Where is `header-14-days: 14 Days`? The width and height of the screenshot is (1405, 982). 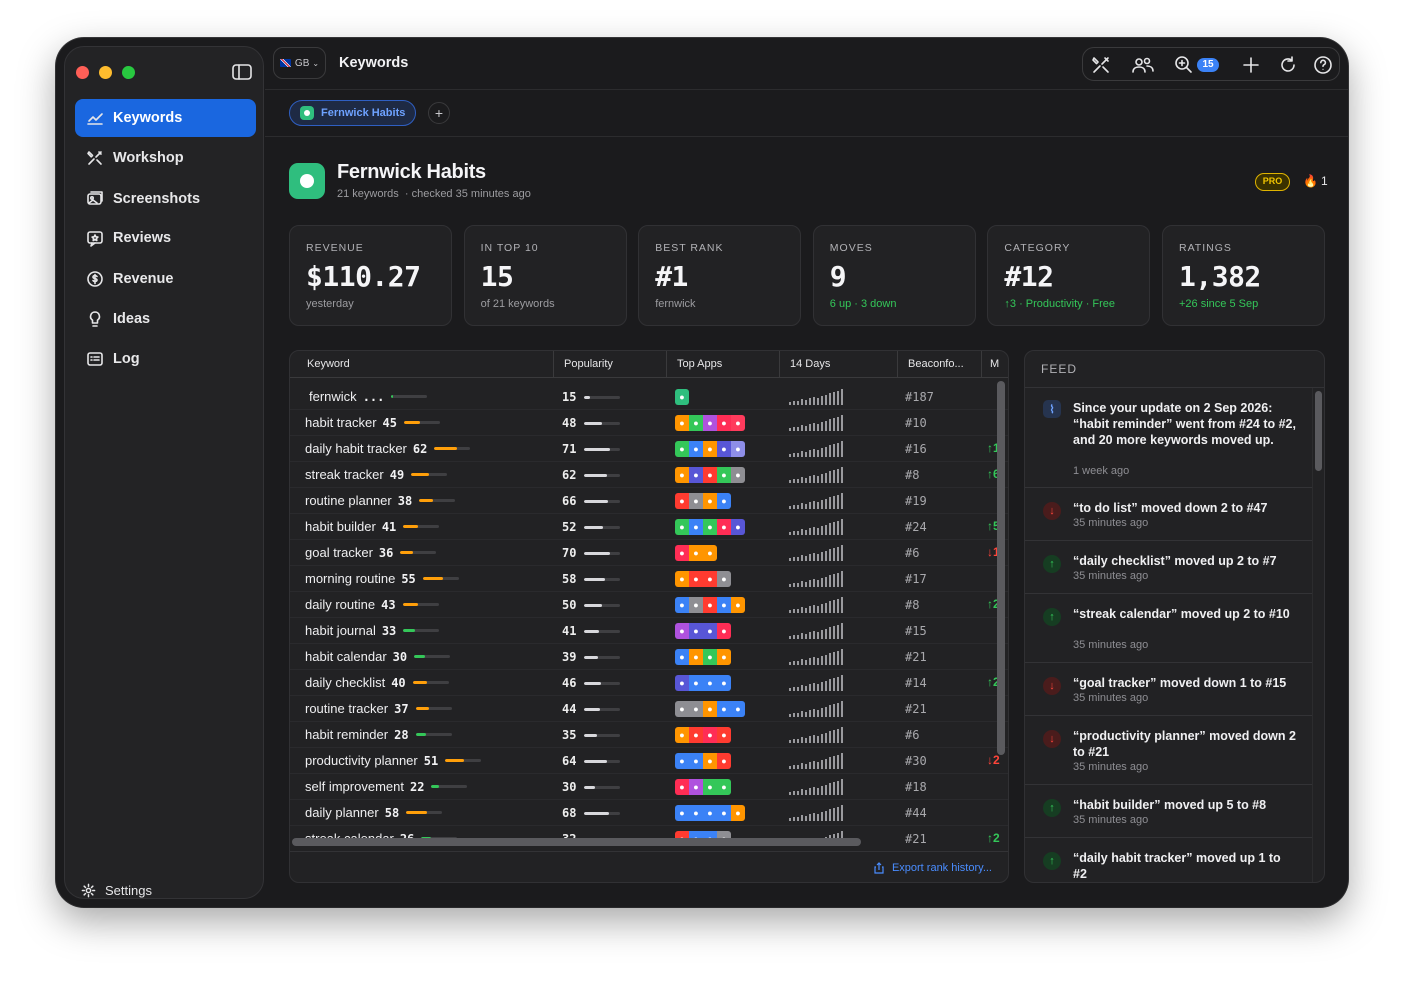 header-14-days: 14 Days is located at coordinates (840, 364).